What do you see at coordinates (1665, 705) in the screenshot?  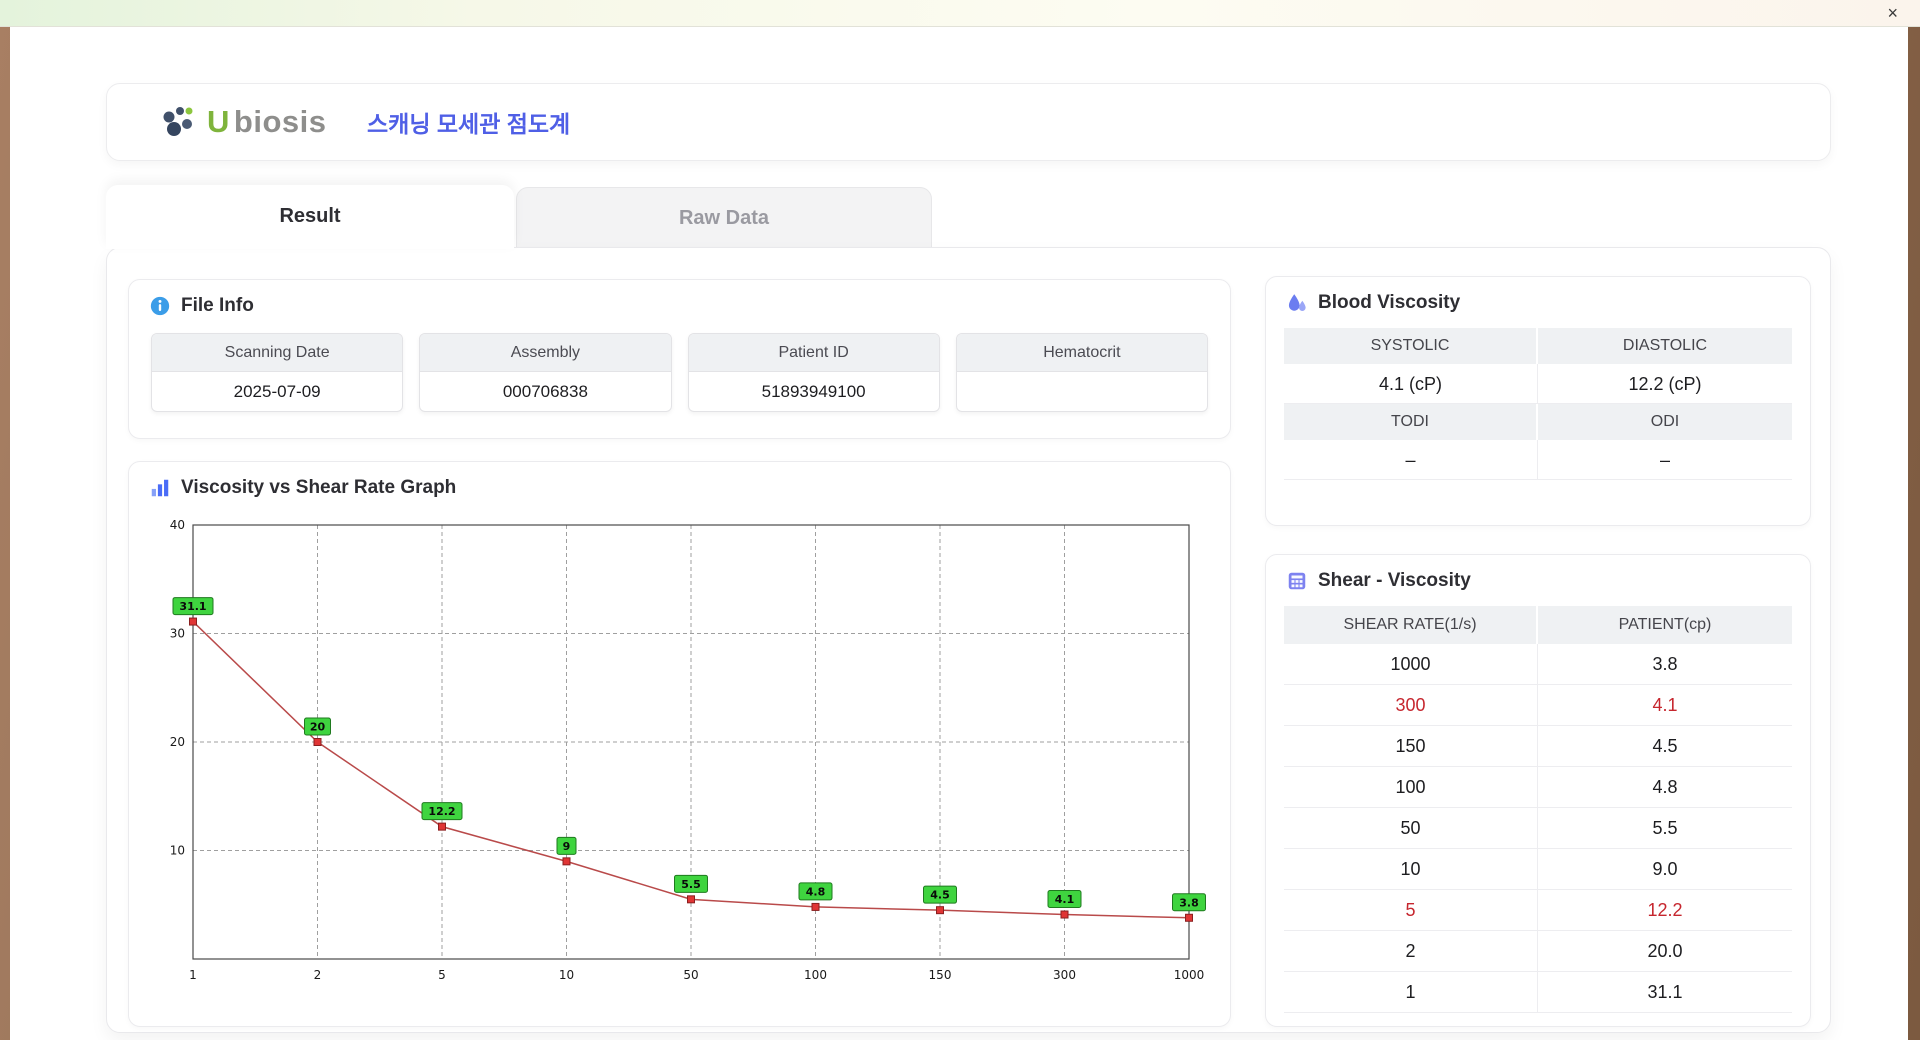 I see `patient-viscosity-cell: 4.1` at bounding box center [1665, 705].